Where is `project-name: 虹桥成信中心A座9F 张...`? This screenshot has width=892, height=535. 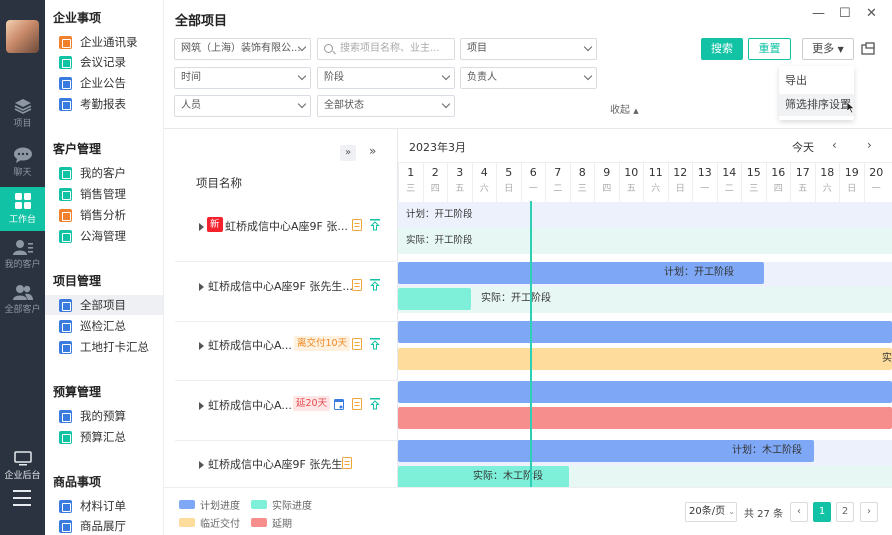 project-name: 虹桥成信中心A座9F 张... is located at coordinates (286, 226).